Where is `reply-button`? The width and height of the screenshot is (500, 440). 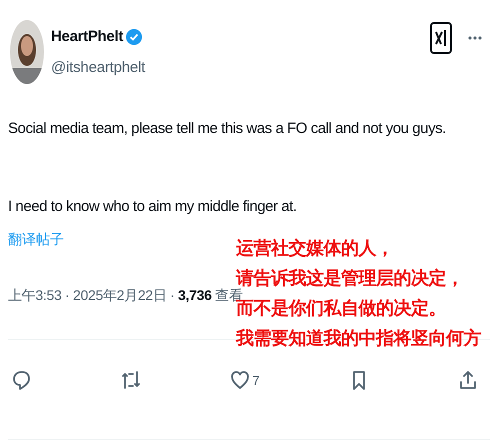
reply-button is located at coordinates (22, 380).